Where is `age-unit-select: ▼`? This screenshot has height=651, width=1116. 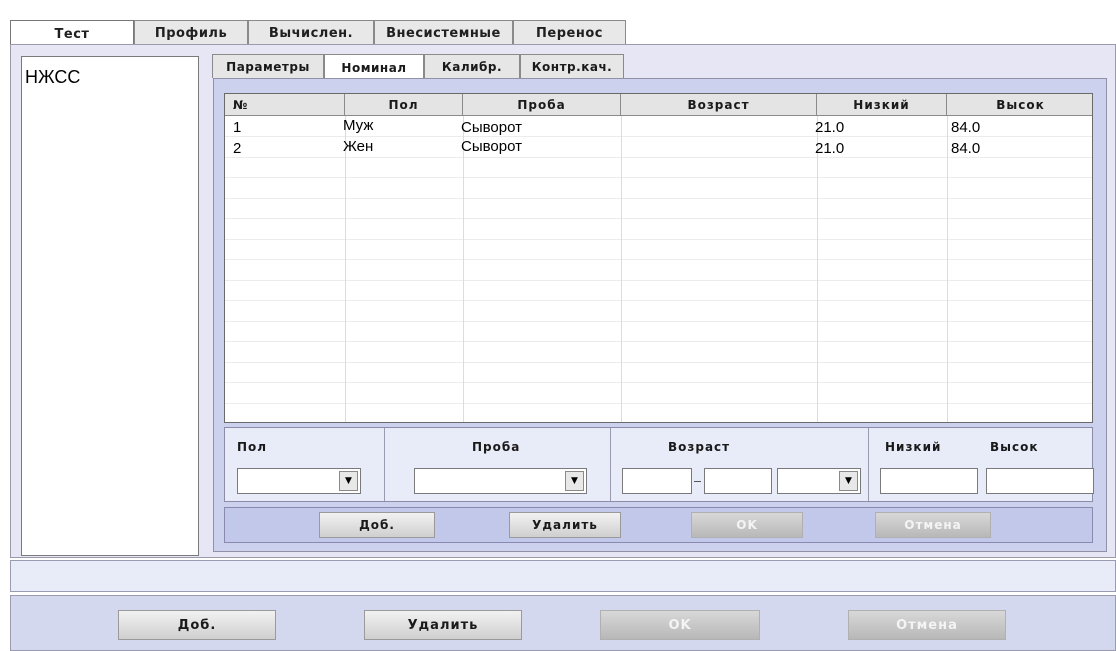 age-unit-select: ▼ is located at coordinates (819, 481).